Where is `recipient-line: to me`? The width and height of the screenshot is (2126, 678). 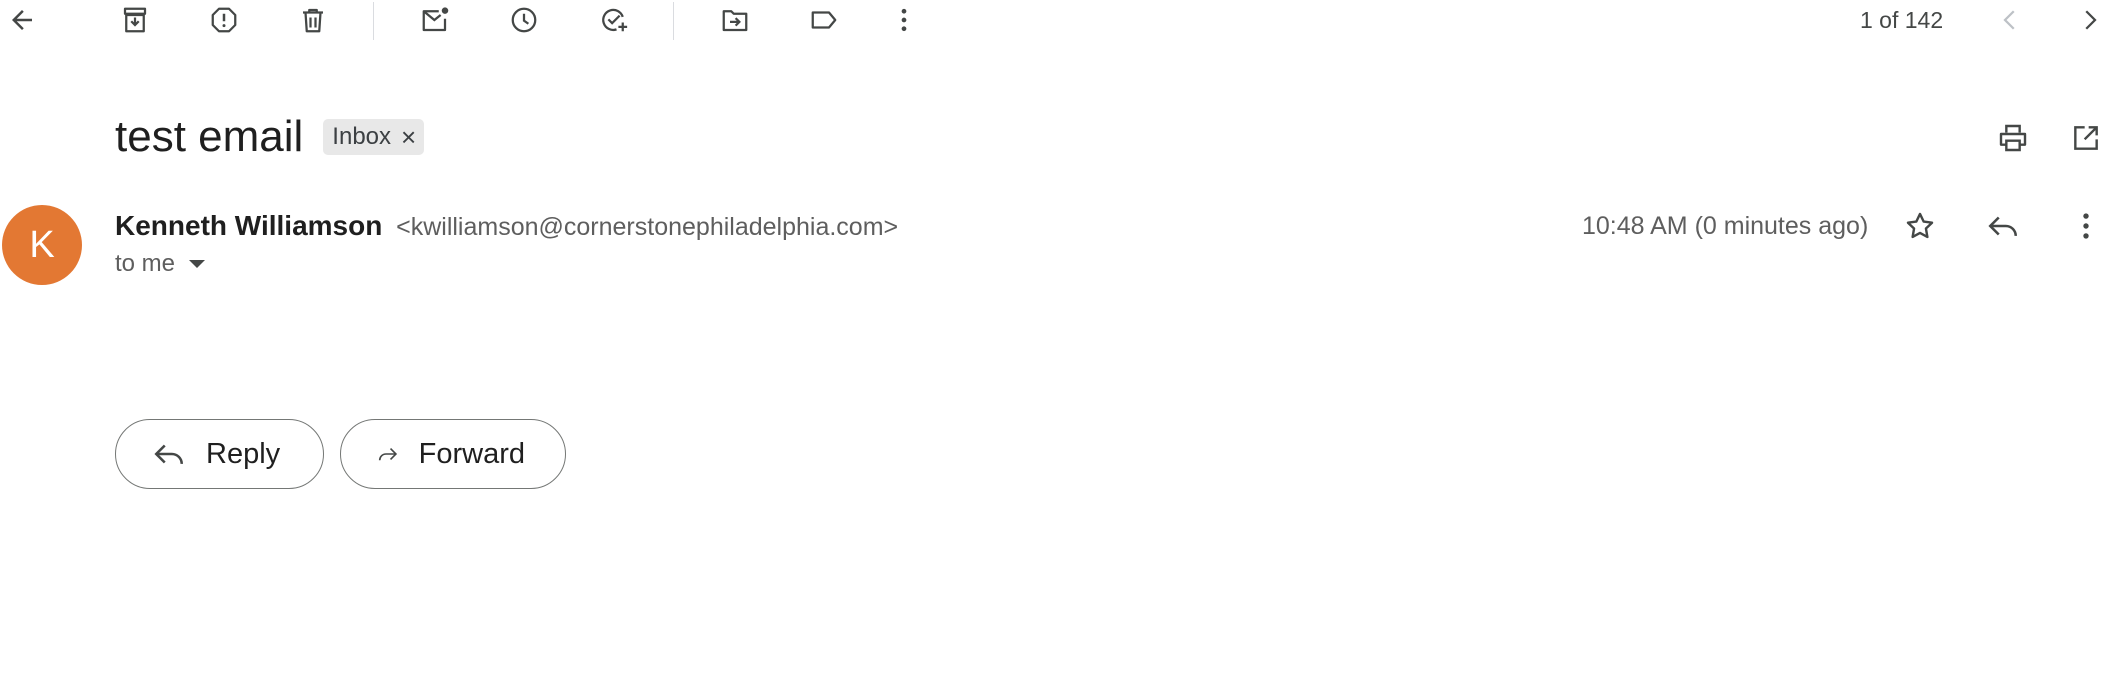 recipient-line: to me is located at coordinates (160, 264).